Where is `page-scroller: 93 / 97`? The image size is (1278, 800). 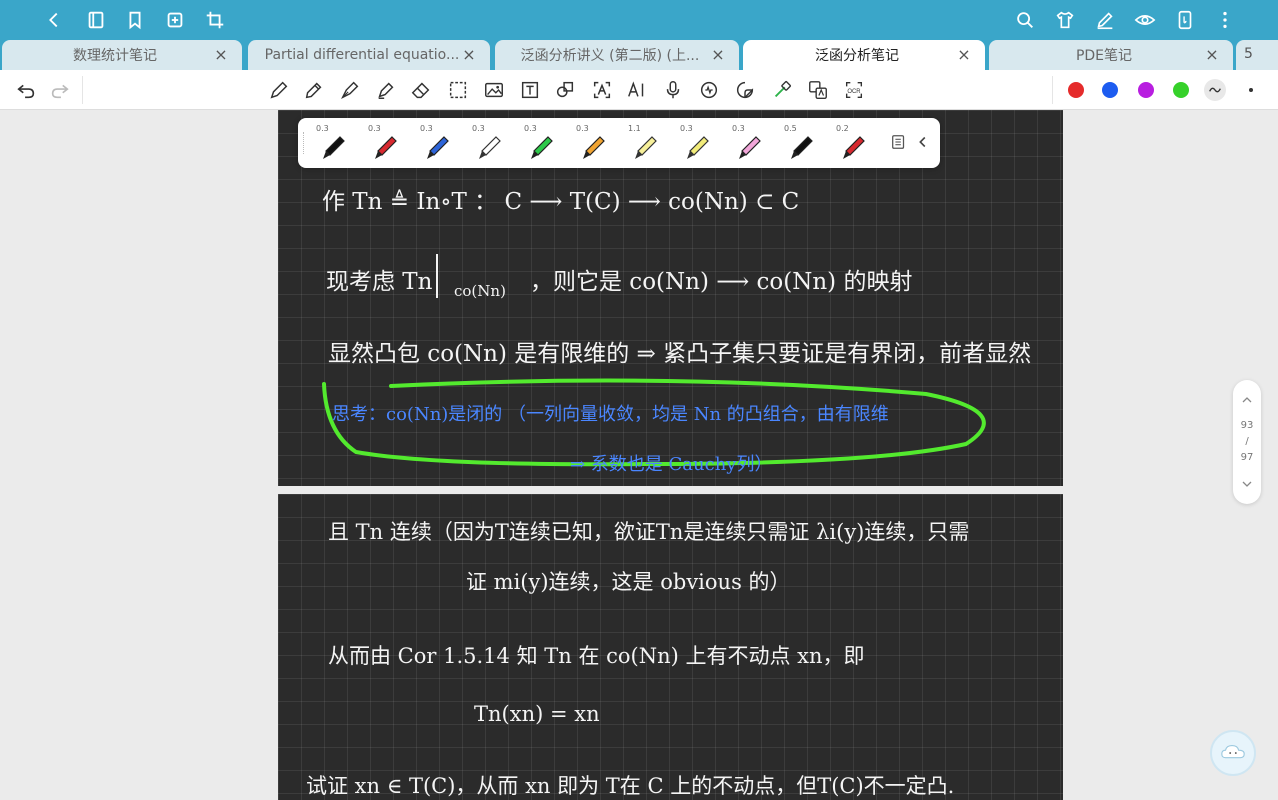
page-scroller: 93 / 97 is located at coordinates (1247, 442).